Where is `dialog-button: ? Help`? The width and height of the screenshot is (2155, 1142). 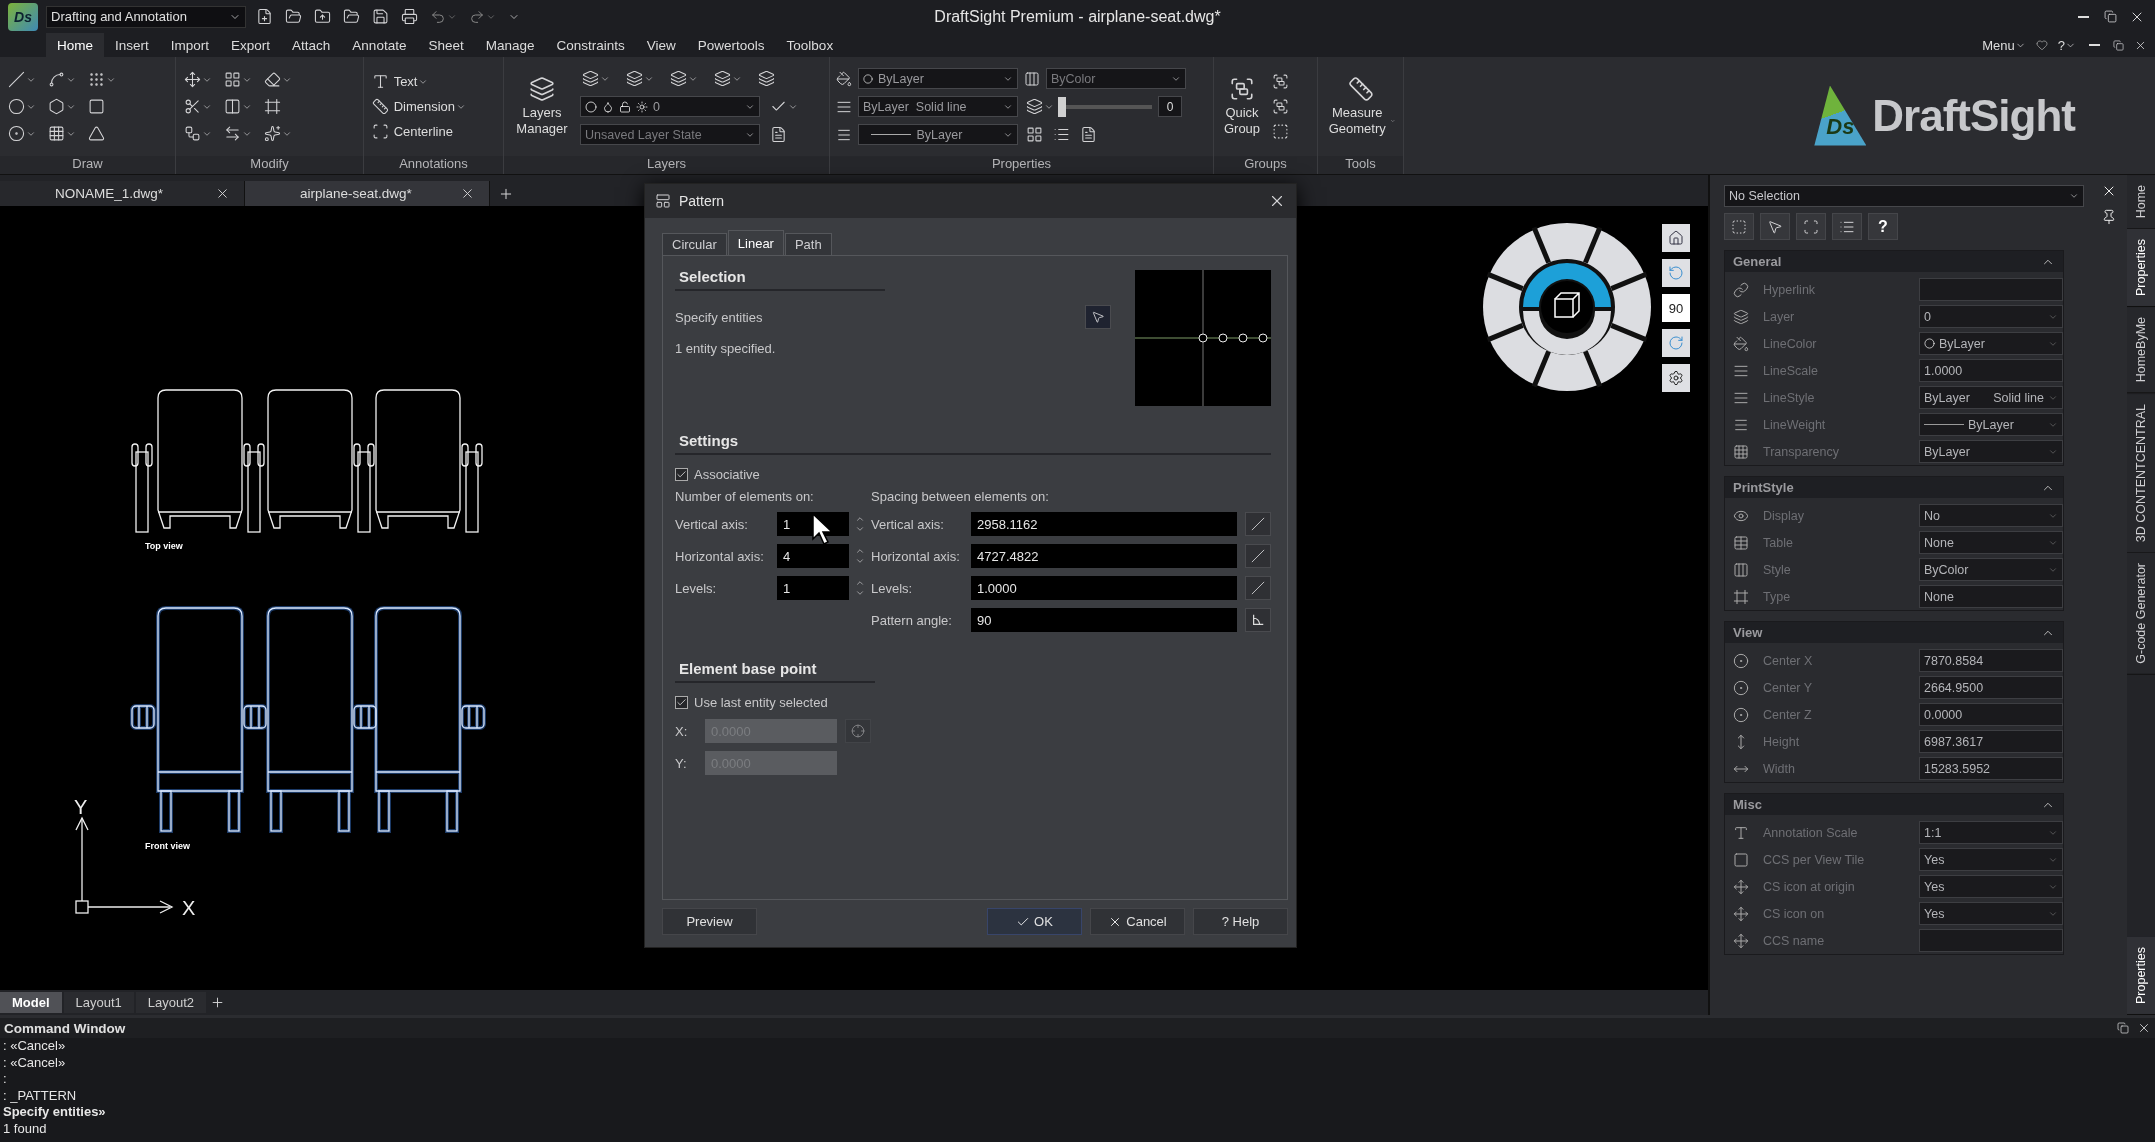 dialog-button: ? Help is located at coordinates (1240, 921).